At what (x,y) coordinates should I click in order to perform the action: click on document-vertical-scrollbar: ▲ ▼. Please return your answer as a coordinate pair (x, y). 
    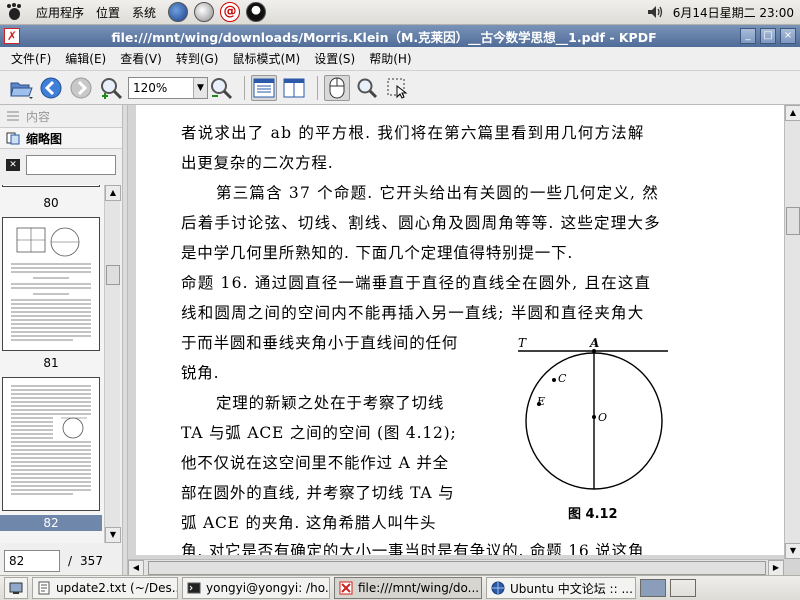
    Looking at the image, I should click on (792, 332).